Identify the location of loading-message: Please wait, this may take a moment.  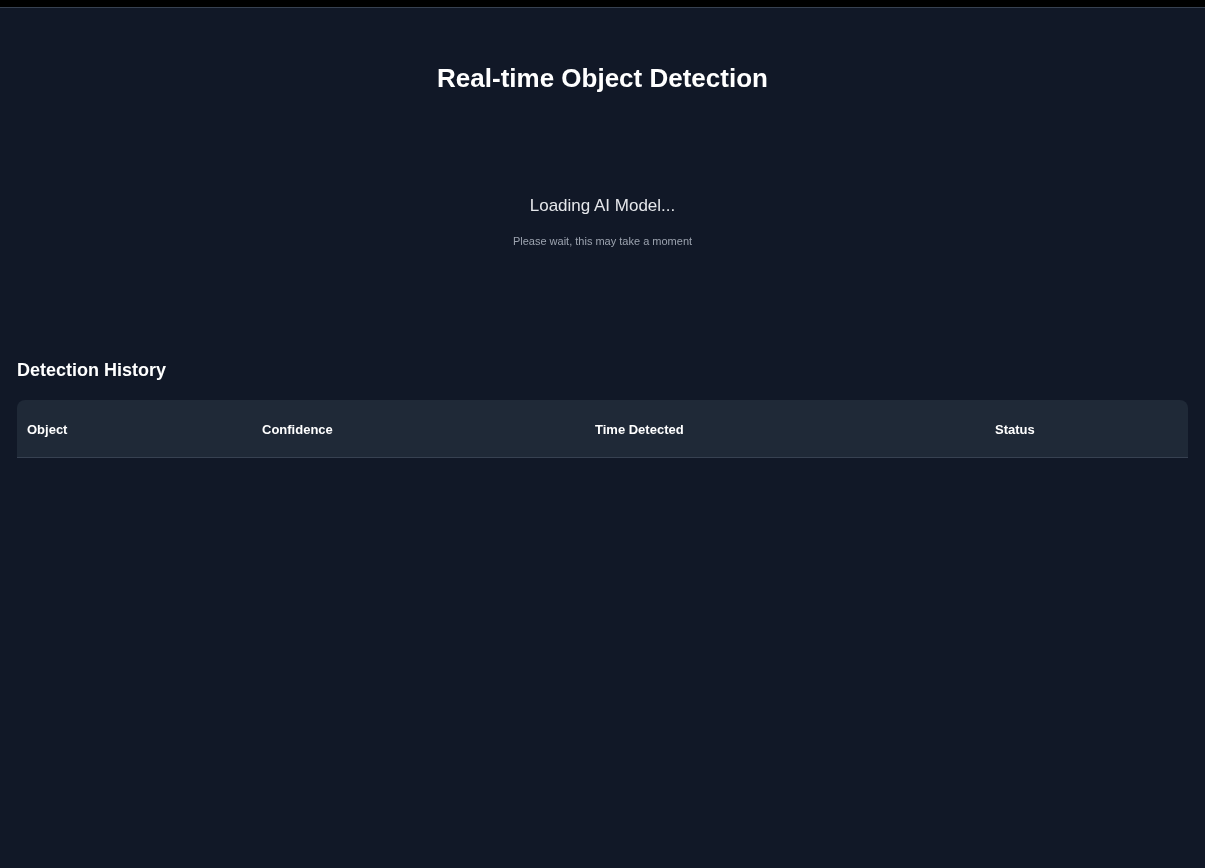
(602, 241).